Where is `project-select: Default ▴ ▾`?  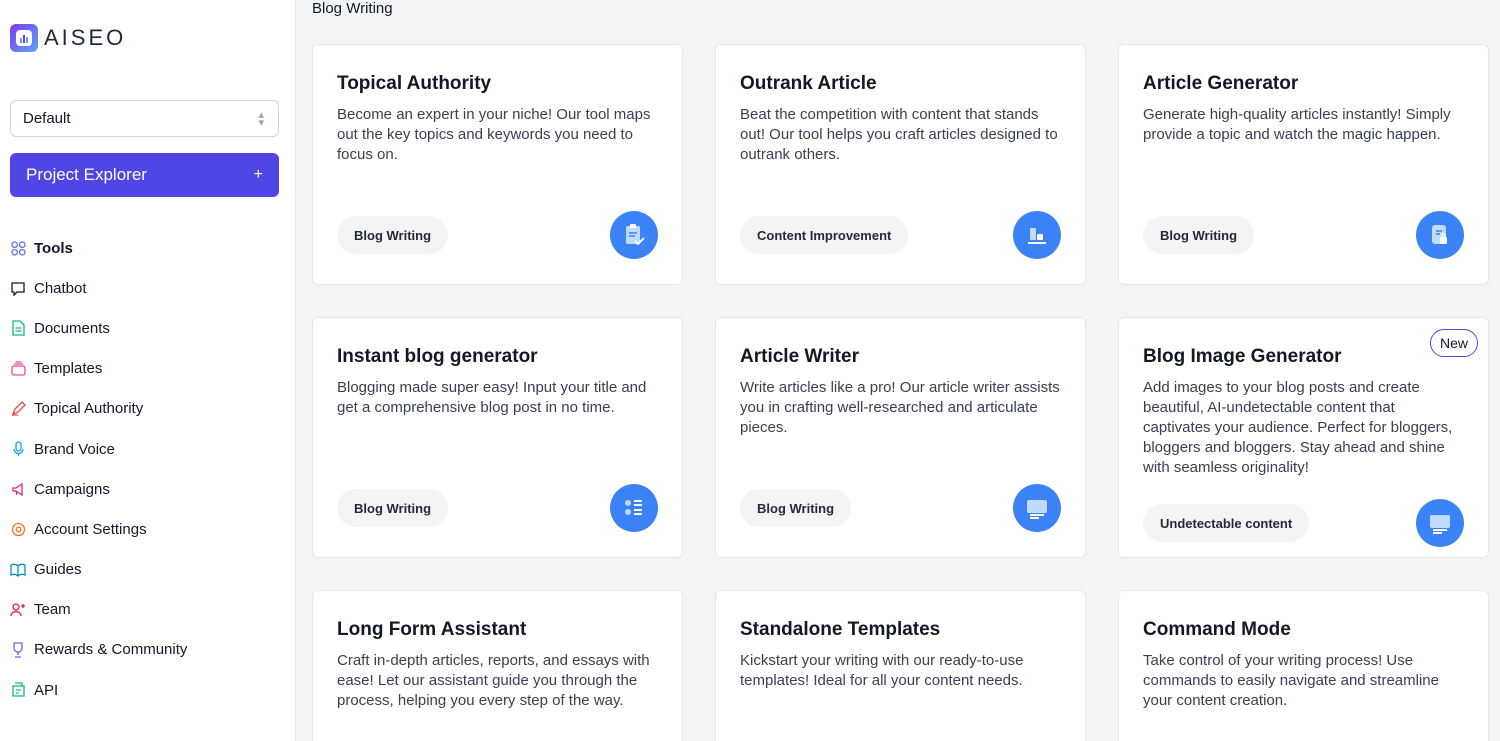 project-select: Default ▴ ▾ is located at coordinates (144, 118).